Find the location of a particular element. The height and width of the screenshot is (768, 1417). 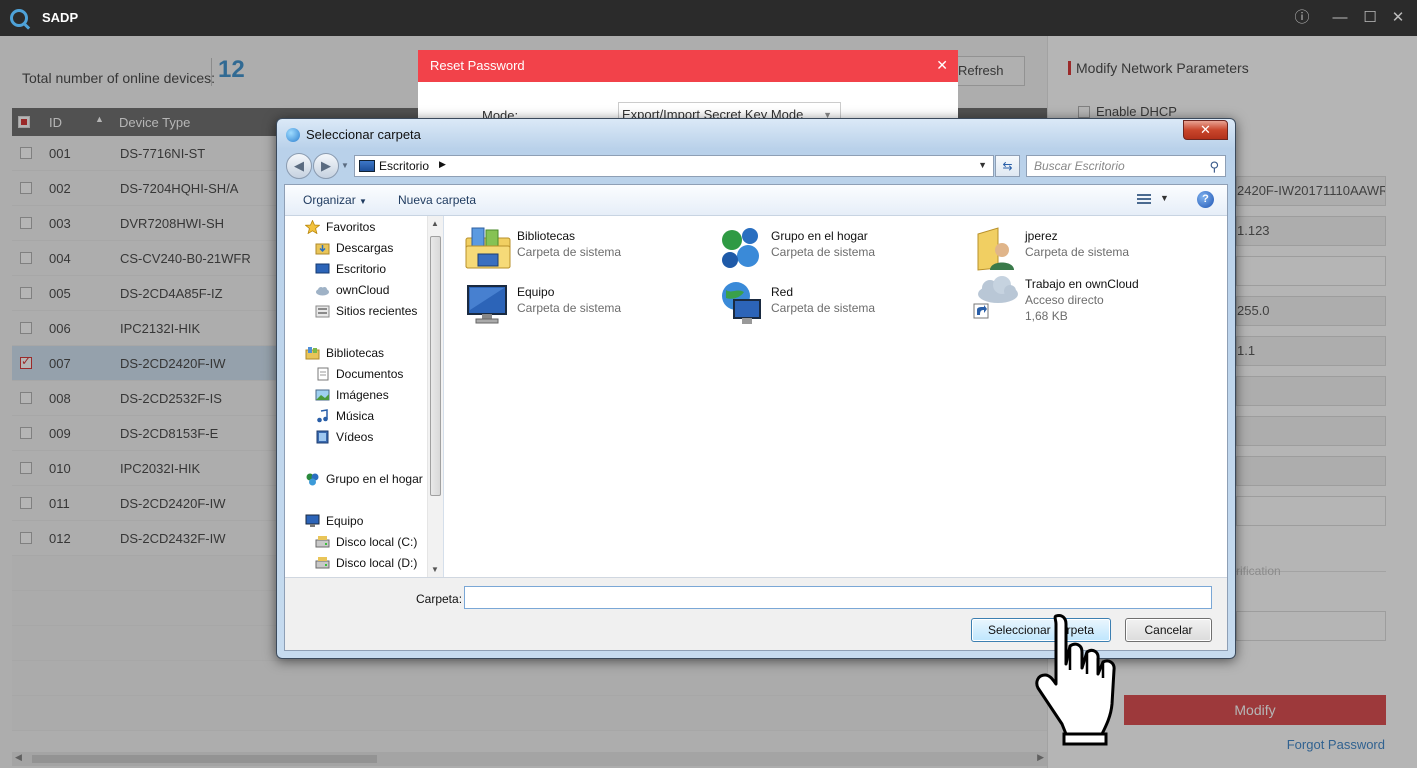

star-icon is located at coordinates (312, 227).